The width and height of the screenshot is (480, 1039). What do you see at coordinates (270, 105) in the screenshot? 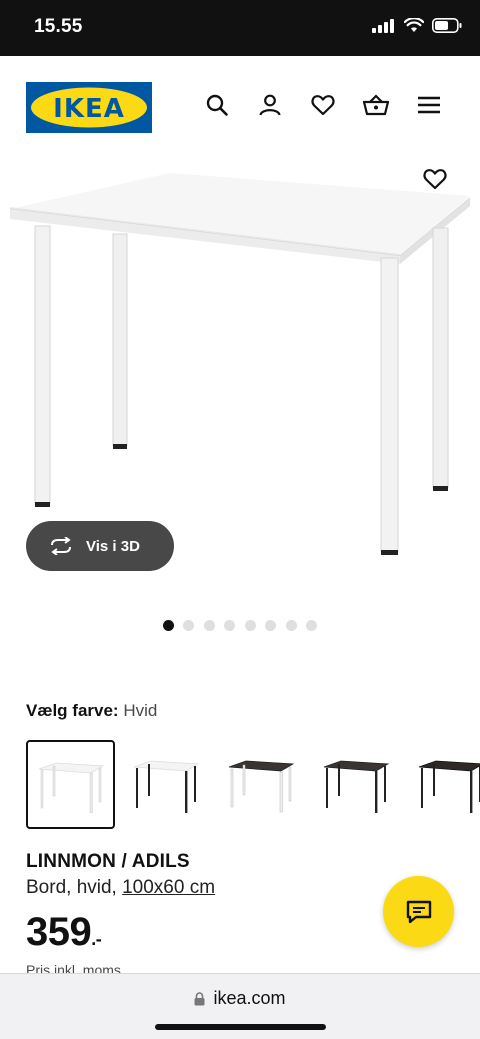
I see `user-icon` at bounding box center [270, 105].